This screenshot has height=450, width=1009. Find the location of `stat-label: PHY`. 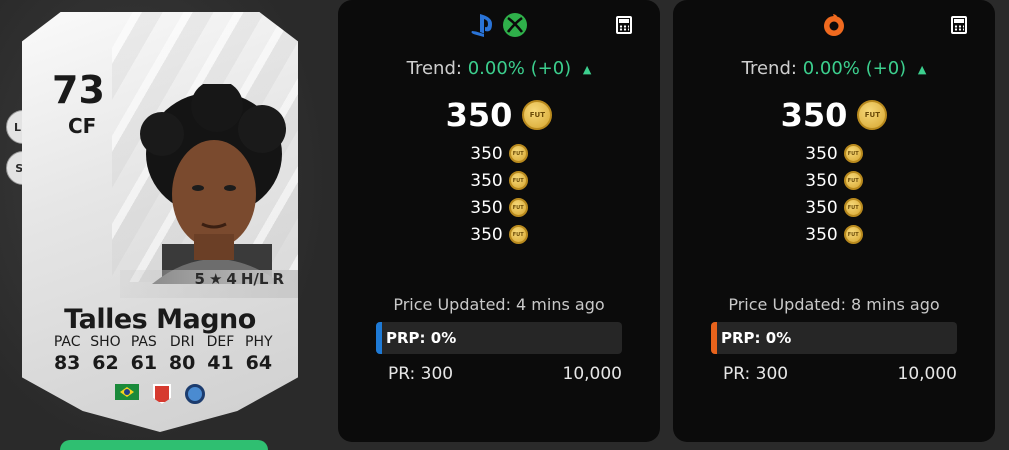

stat-label: PHY is located at coordinates (259, 342).